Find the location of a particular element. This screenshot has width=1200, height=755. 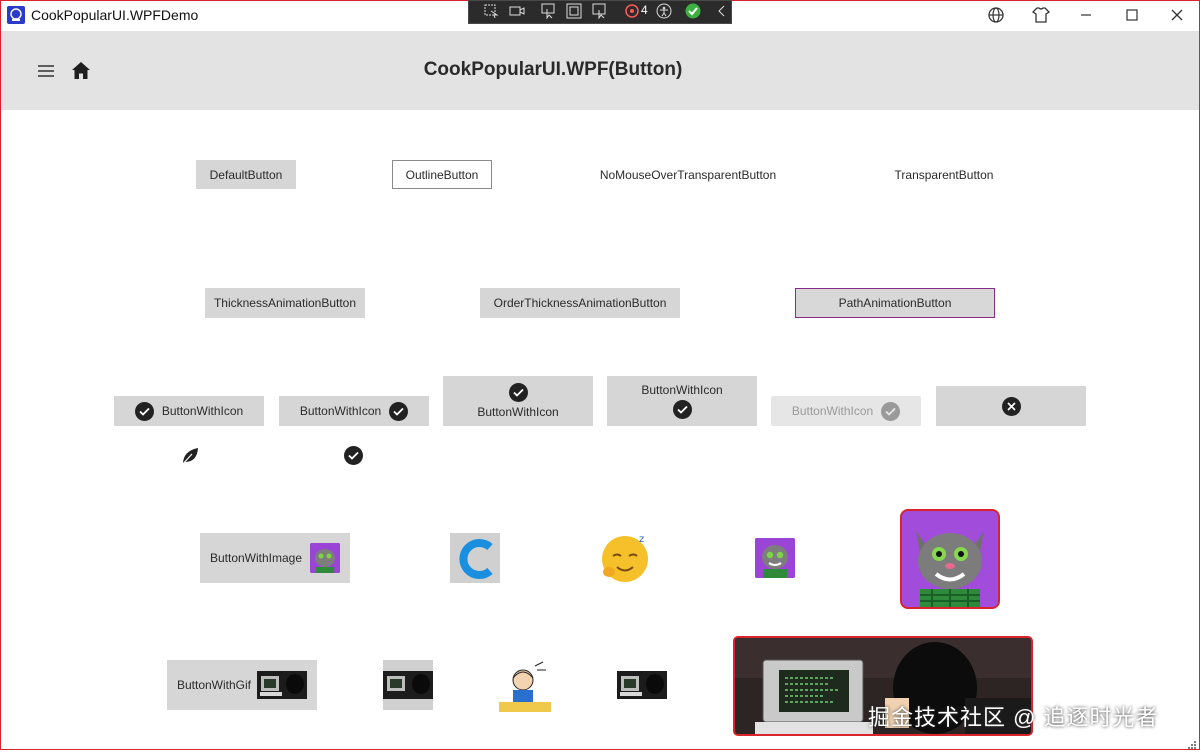

no-mouseover-transparent-button: NoMouseOverTransparentButton is located at coordinates (688, 174).